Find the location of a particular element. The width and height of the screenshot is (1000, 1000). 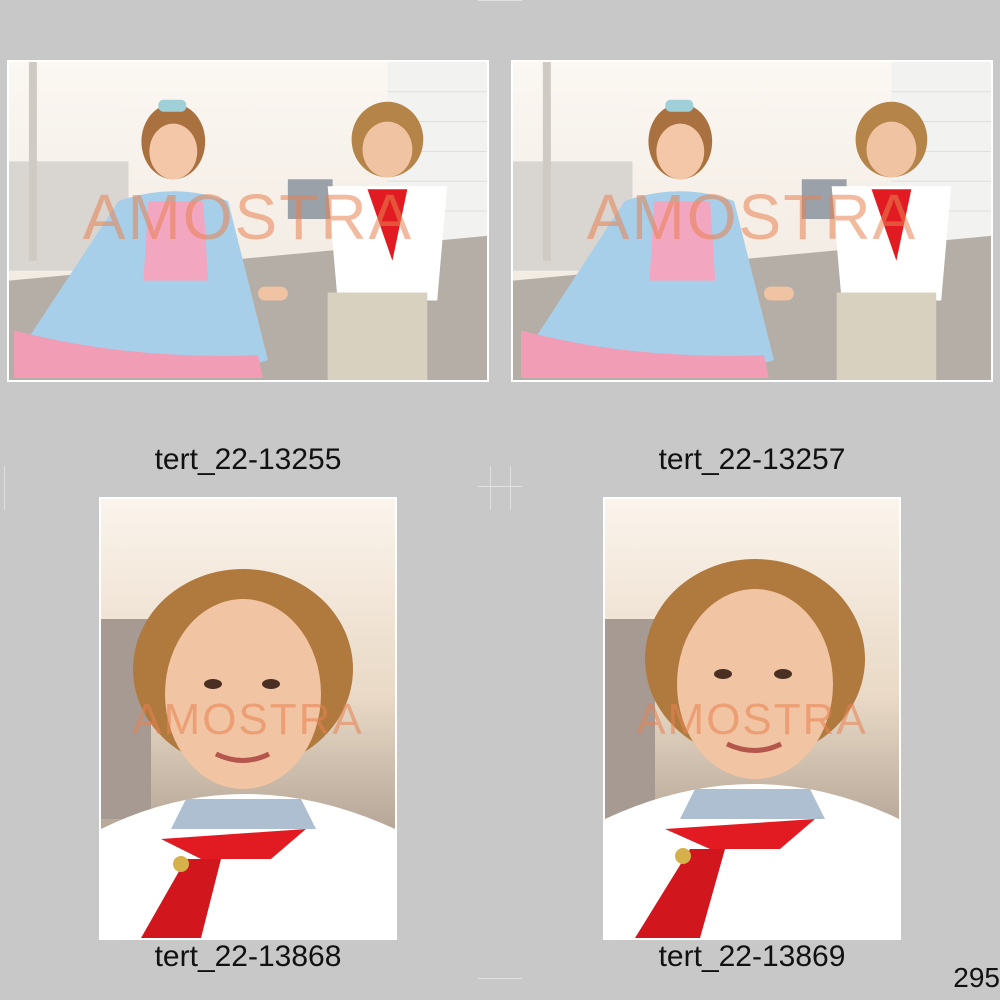

photo-caption: tert_22-13255 is located at coordinates (248, 459).